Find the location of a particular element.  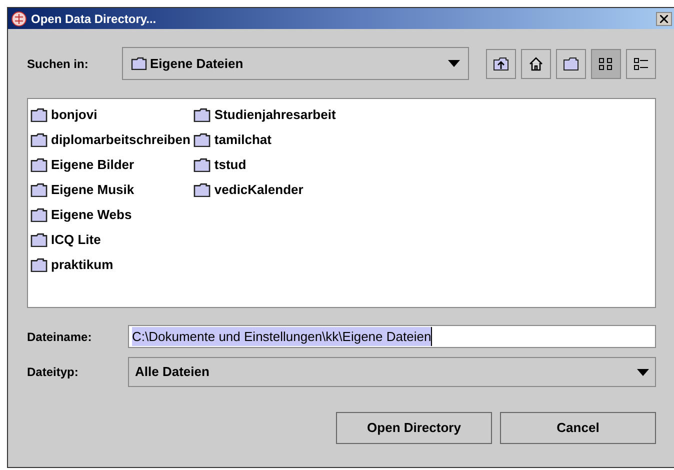

home-icon is located at coordinates (536, 63).